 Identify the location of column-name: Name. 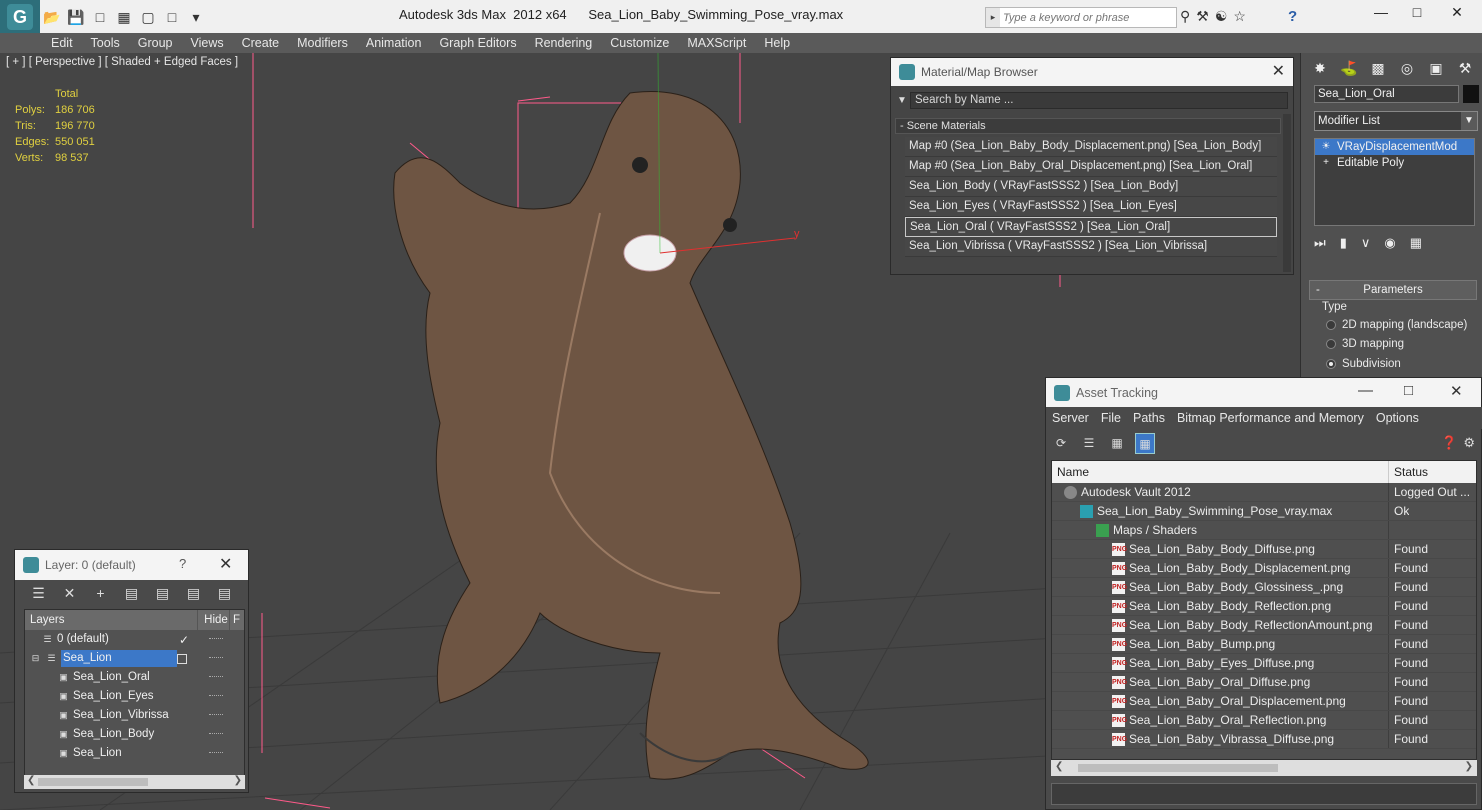
(1220, 472).